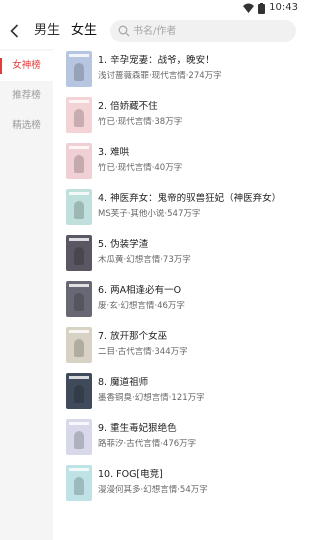 This screenshot has width=320, height=540. What do you see at coordinates (26, 66) in the screenshot?
I see `sidebar-item-goddess: 女神榜` at bounding box center [26, 66].